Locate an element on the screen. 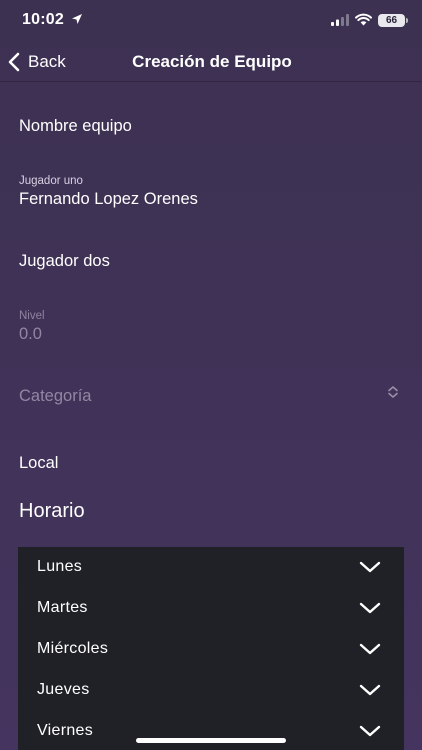 This screenshot has height=750, width=422. day-row-monday: Lunes is located at coordinates (211, 567).